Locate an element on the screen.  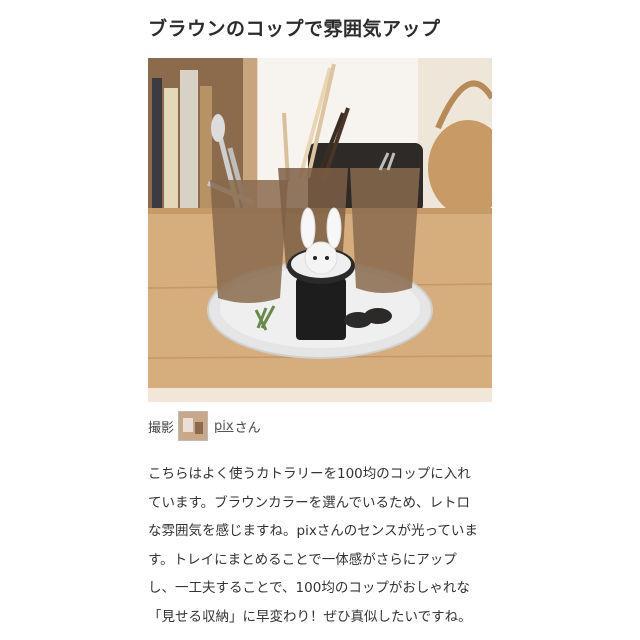
credit-suffix: さん is located at coordinates (247, 428).